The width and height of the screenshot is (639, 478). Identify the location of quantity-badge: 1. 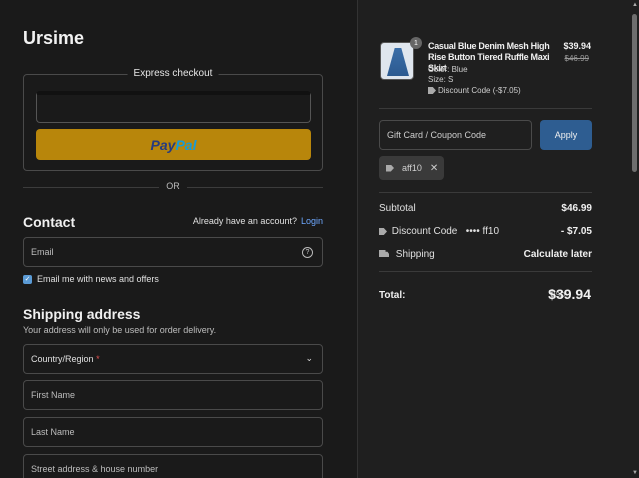
(416, 43).